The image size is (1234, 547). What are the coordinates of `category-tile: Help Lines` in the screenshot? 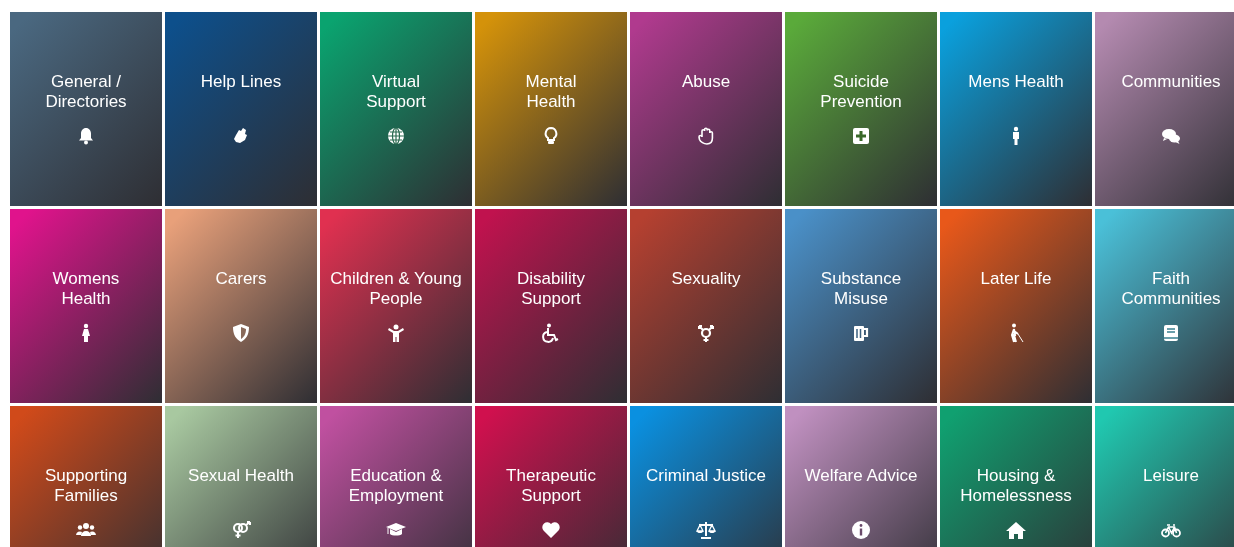 It's located at (241, 109).